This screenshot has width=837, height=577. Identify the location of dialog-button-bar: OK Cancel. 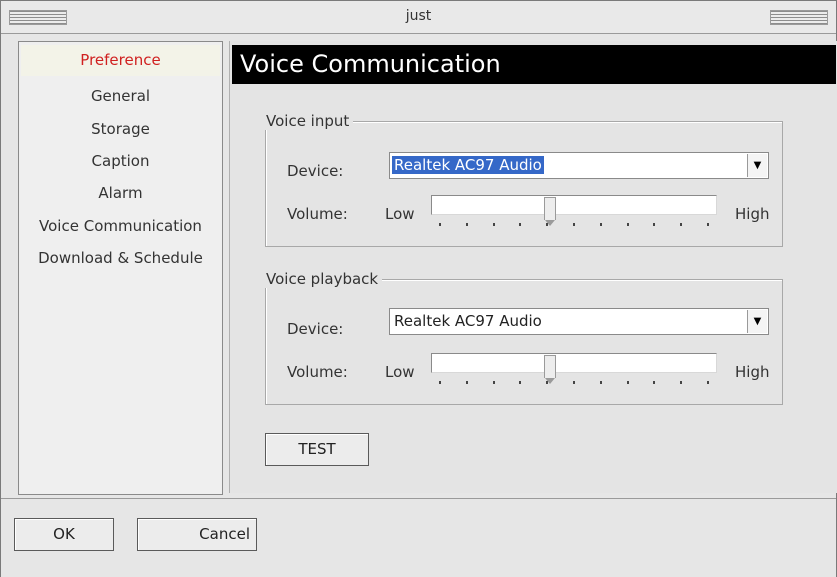
(418, 537).